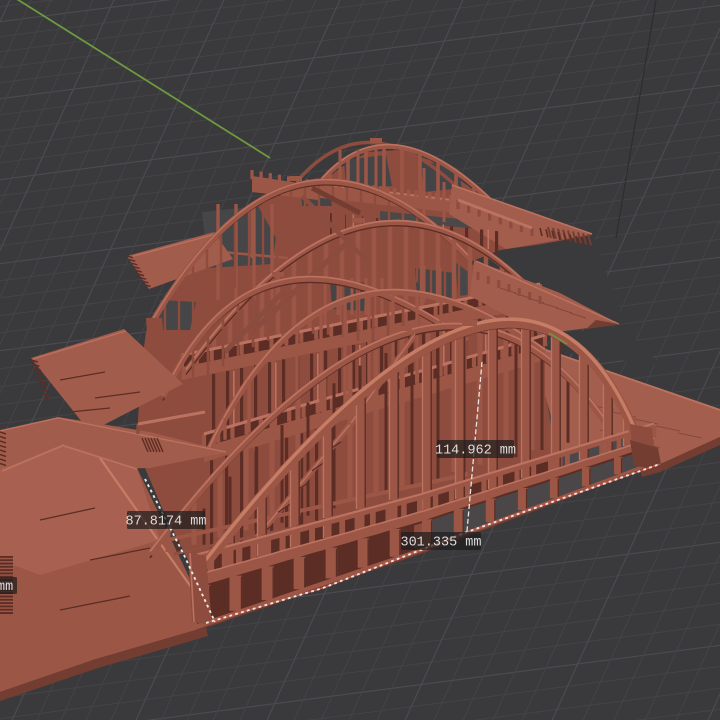 This screenshot has width=720, height=720. What do you see at coordinates (440, 543) in the screenshot?
I see `svg-text: 301.335 mm` at bounding box center [440, 543].